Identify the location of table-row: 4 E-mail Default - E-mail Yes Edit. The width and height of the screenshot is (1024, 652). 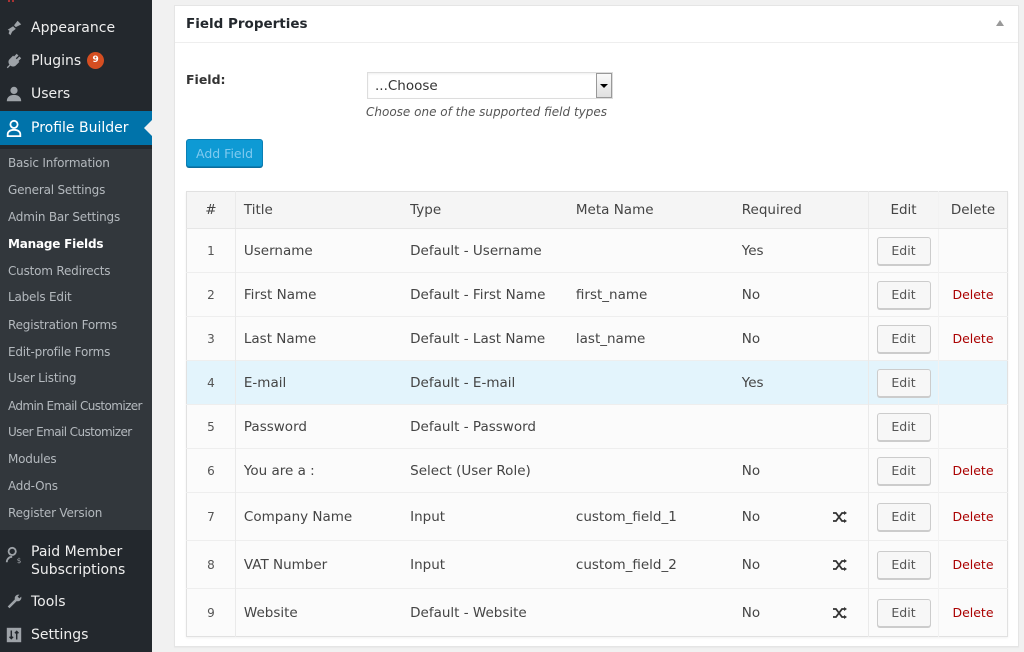
(597, 382).